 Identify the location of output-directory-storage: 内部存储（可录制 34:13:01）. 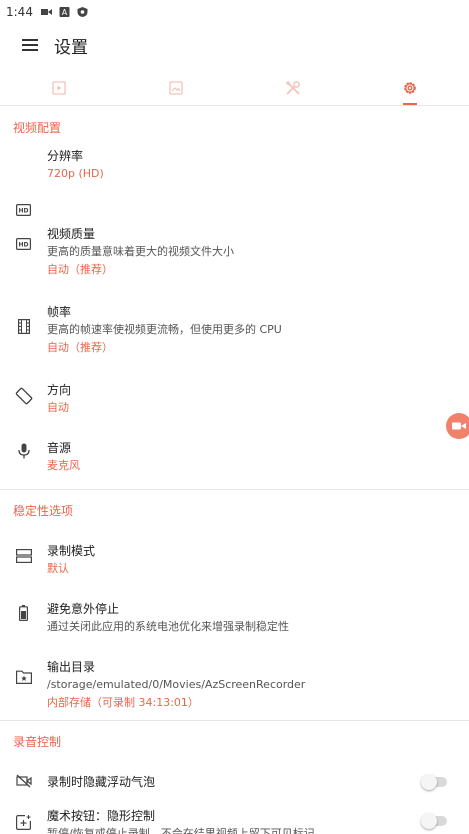
(123, 702).